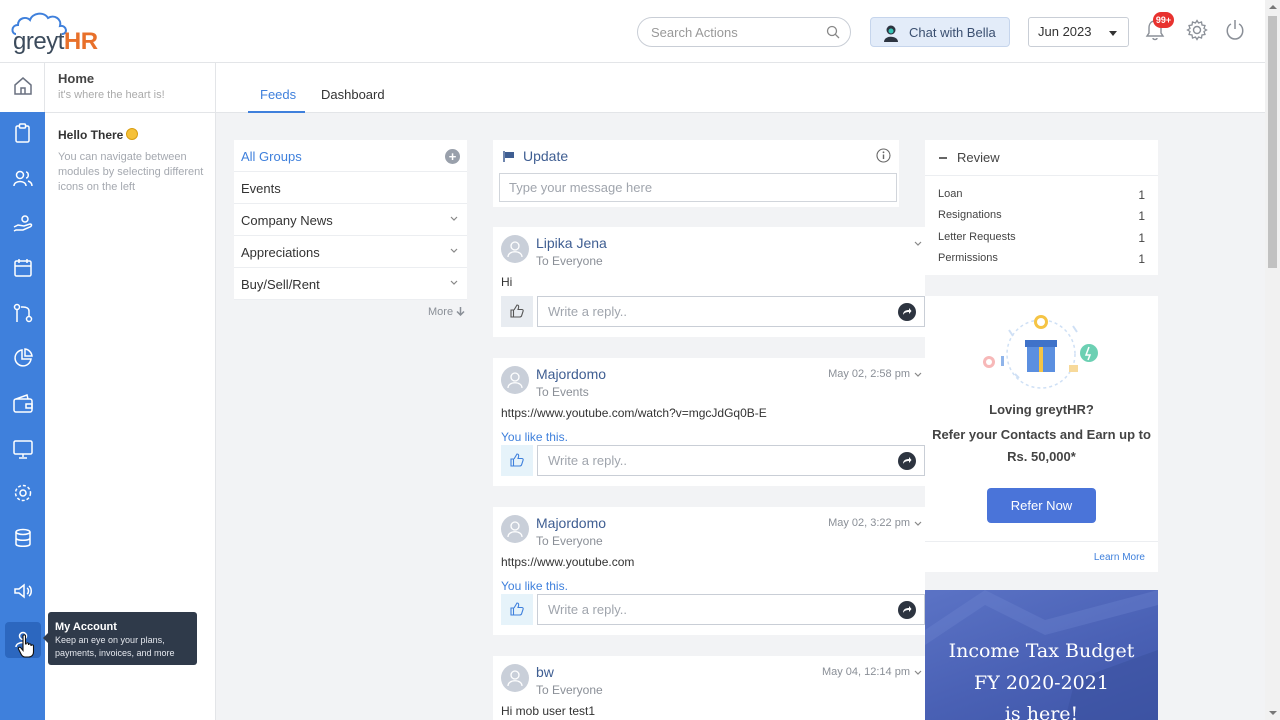  Describe the element at coordinates (60, 33) in the screenshot. I see `greythr-logo: greytHR` at that location.